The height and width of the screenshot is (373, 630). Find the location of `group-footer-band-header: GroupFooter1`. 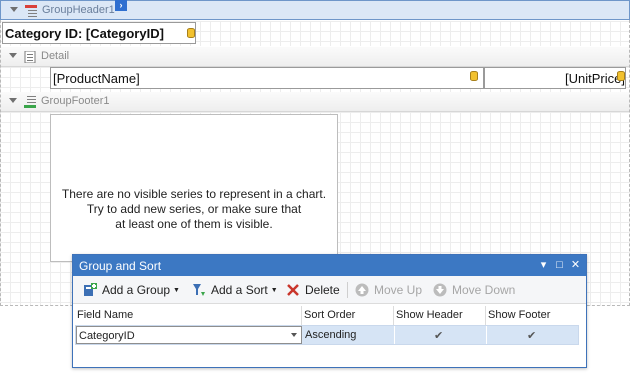

group-footer-band-header: GroupFooter1 is located at coordinates (315, 102).